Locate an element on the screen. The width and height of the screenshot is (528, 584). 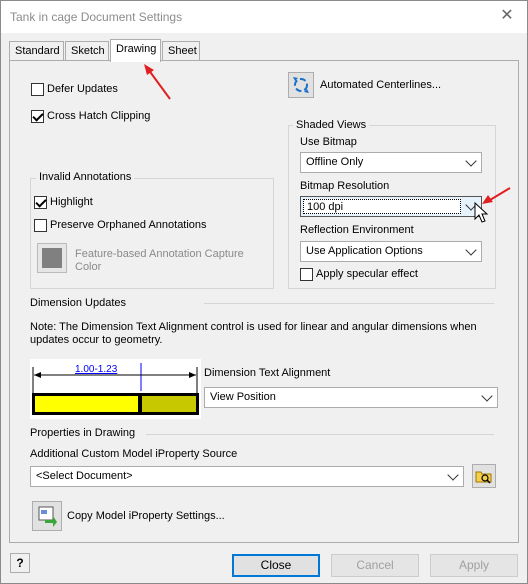
cancel-button: Cancel is located at coordinates (375, 565).